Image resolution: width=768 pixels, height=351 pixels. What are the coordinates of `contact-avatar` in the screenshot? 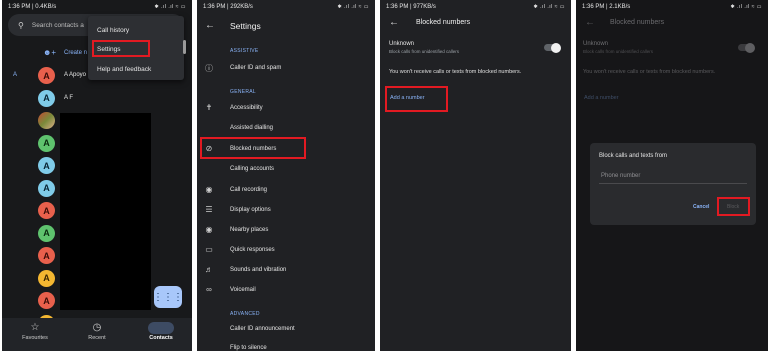 It's located at (46, 120).